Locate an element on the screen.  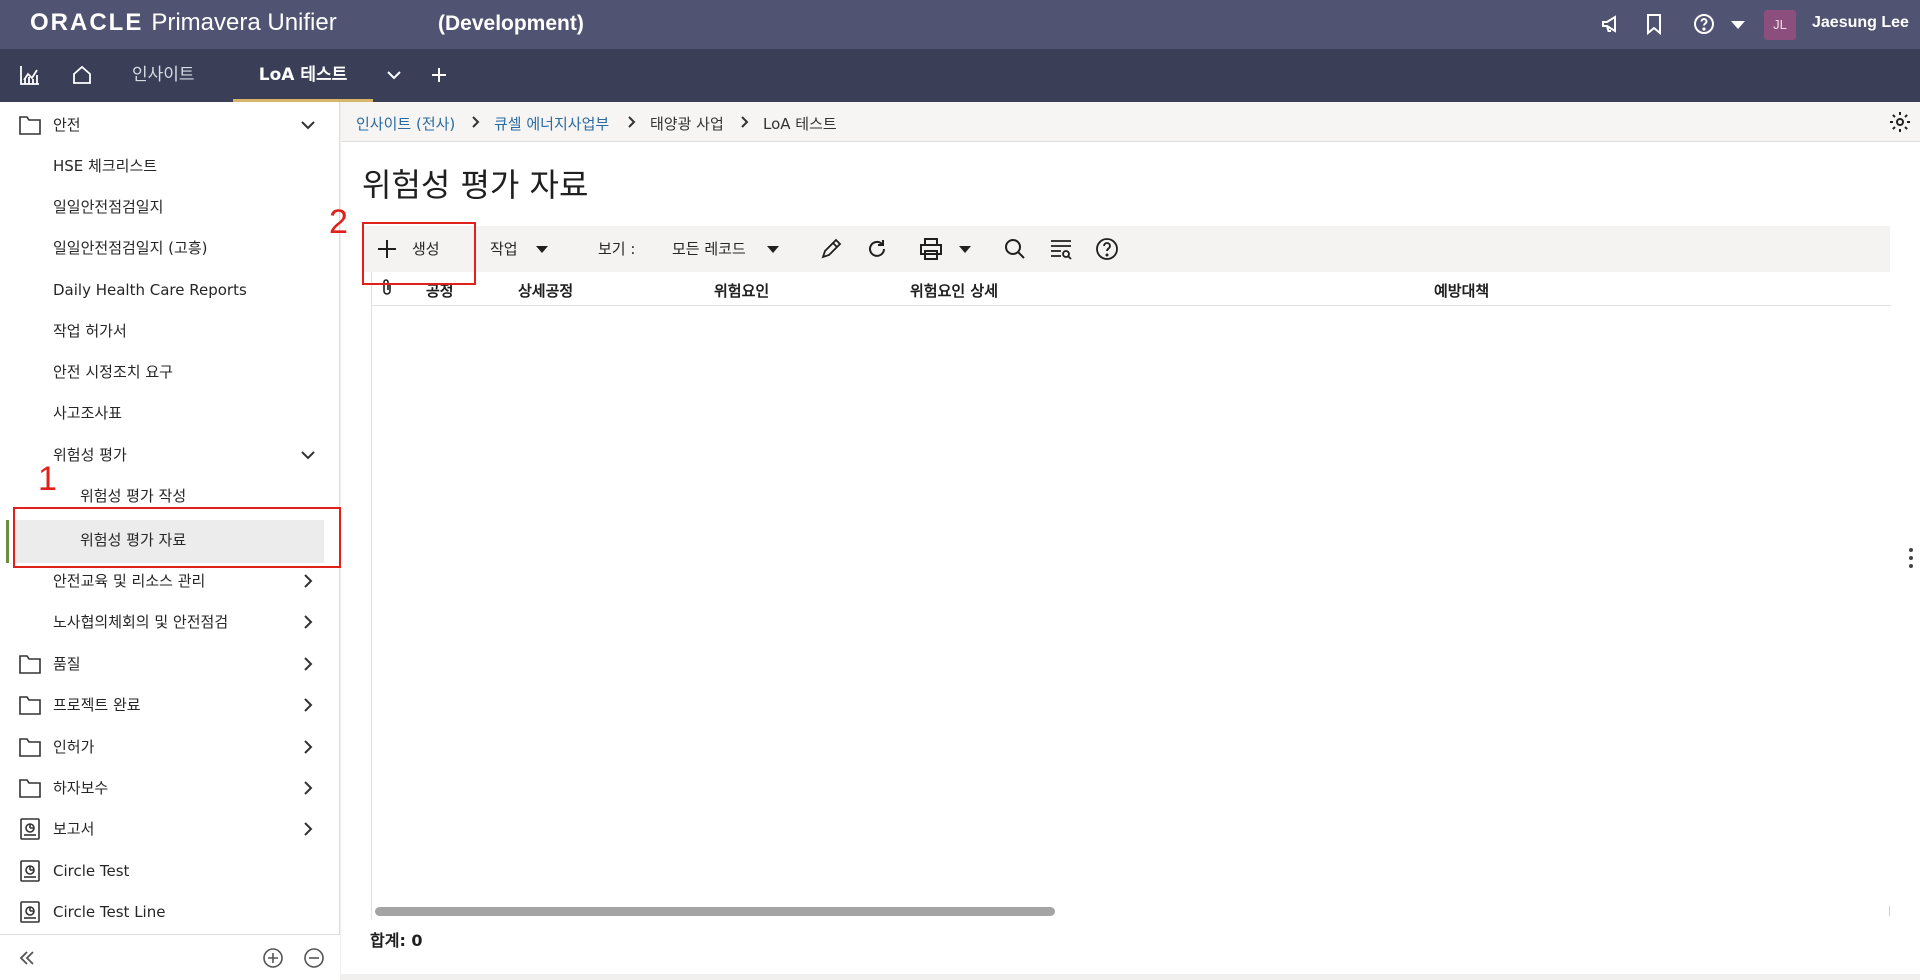
dashboard-icon is located at coordinates (30, 75).